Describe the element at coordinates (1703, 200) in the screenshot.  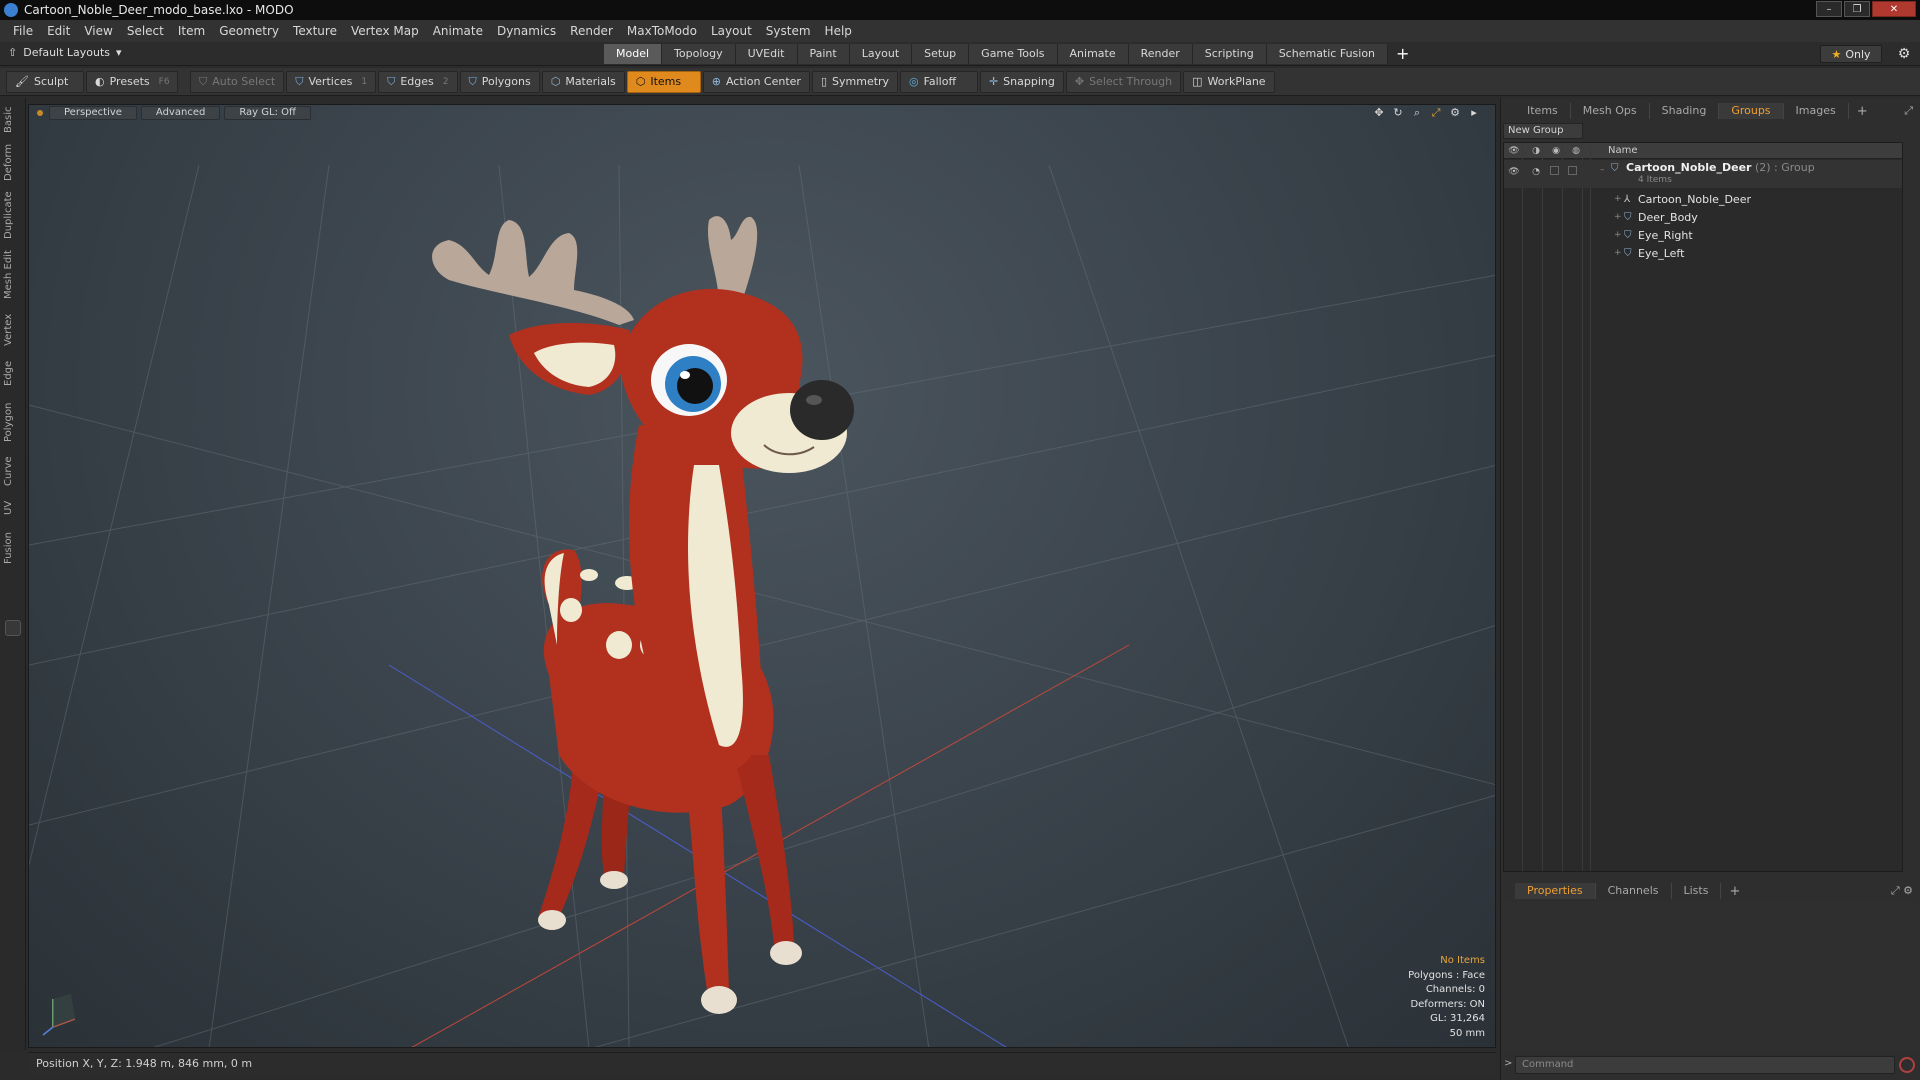
I see `list-item: + ⅄ Cartoon_Noble_Deer` at that location.